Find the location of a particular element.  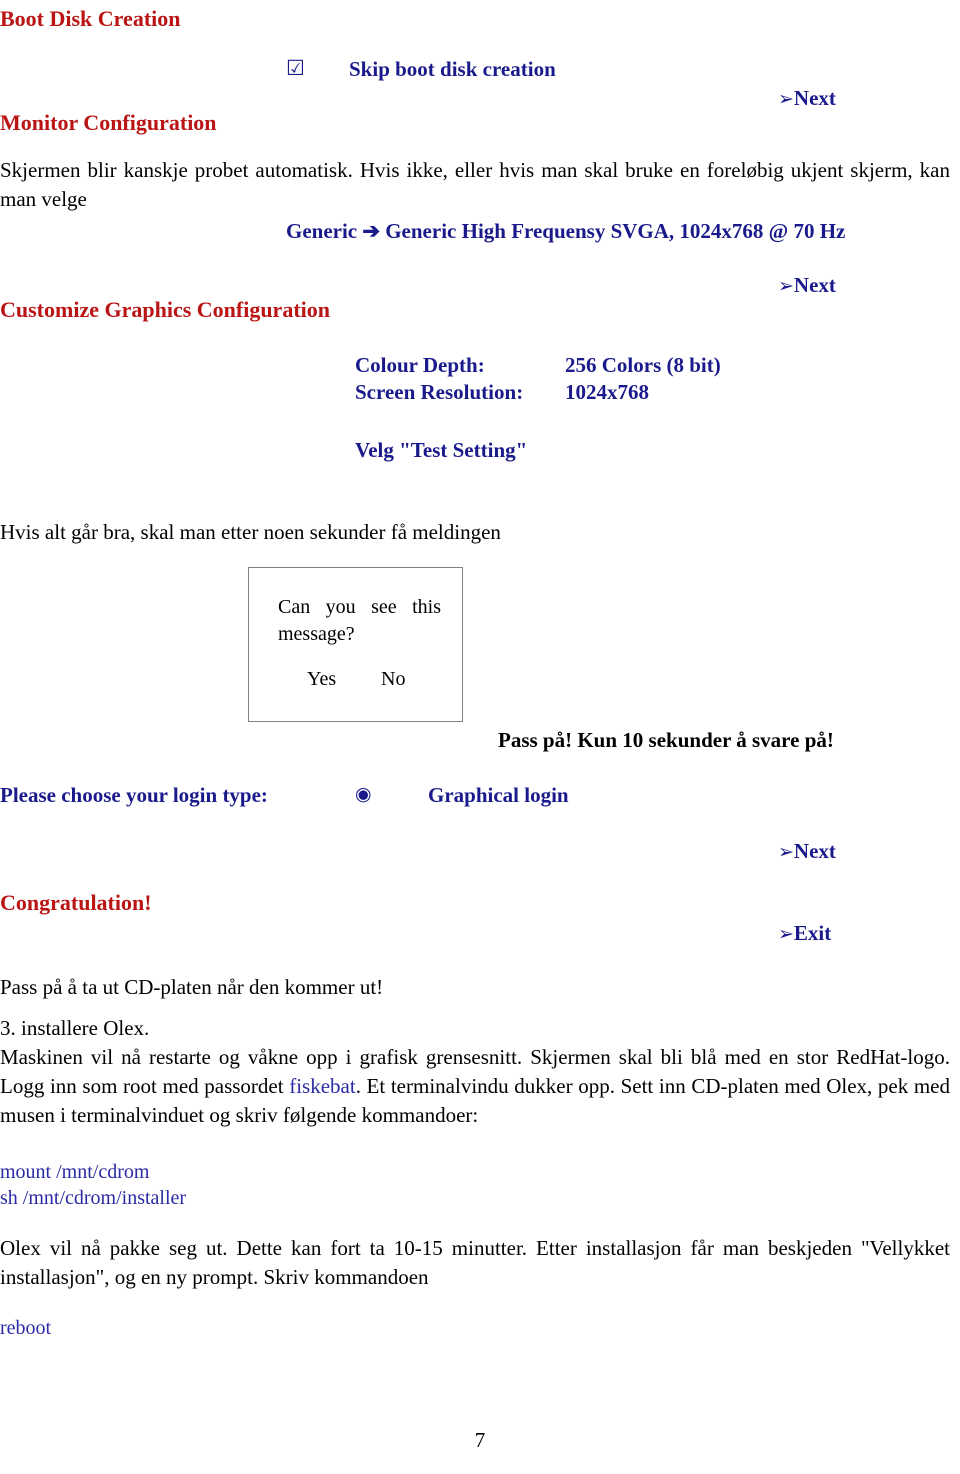

dialog-message-text: Can you see this message? is located at coordinates (359, 620).